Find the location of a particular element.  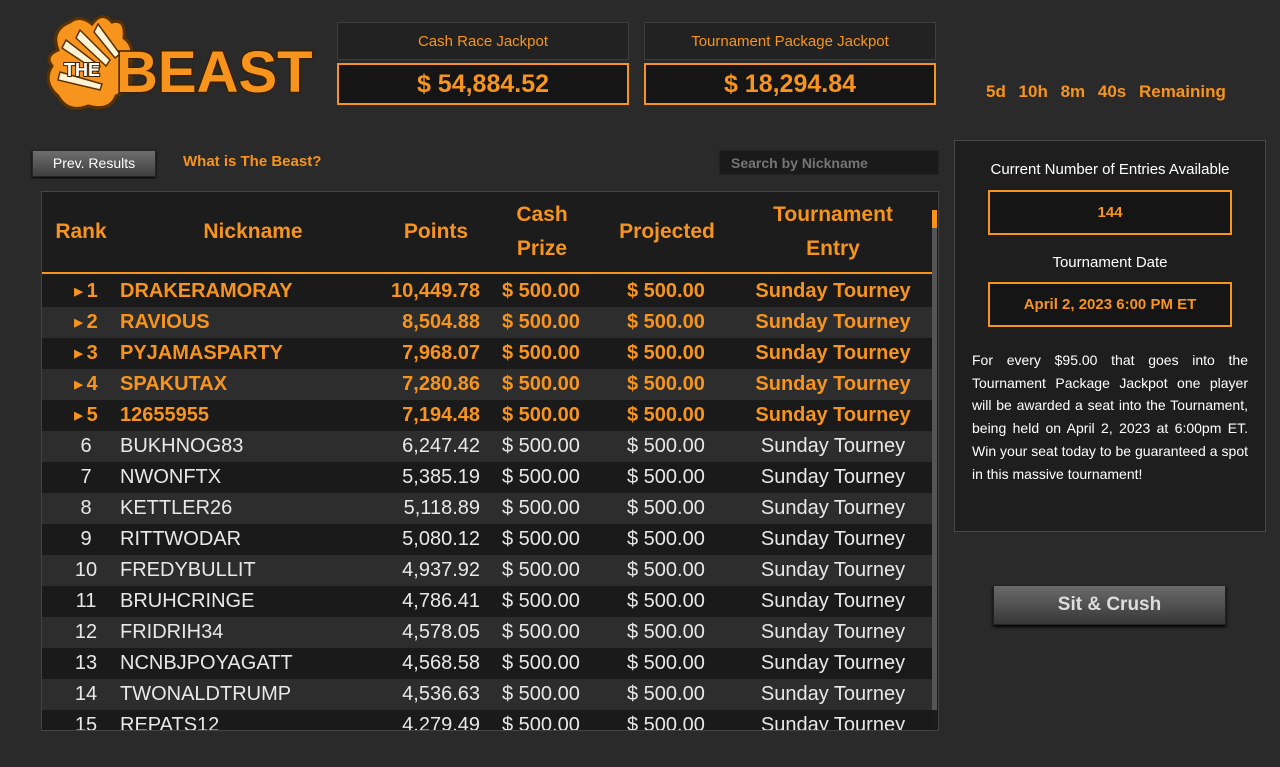

rank-value: 12 is located at coordinates (86, 632).